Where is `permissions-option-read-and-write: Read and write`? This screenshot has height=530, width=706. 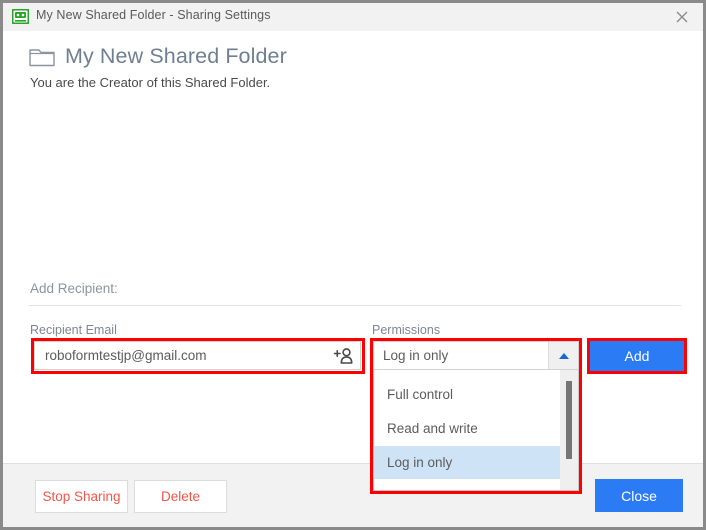 permissions-option-read-and-write: Read and write is located at coordinates (468, 428).